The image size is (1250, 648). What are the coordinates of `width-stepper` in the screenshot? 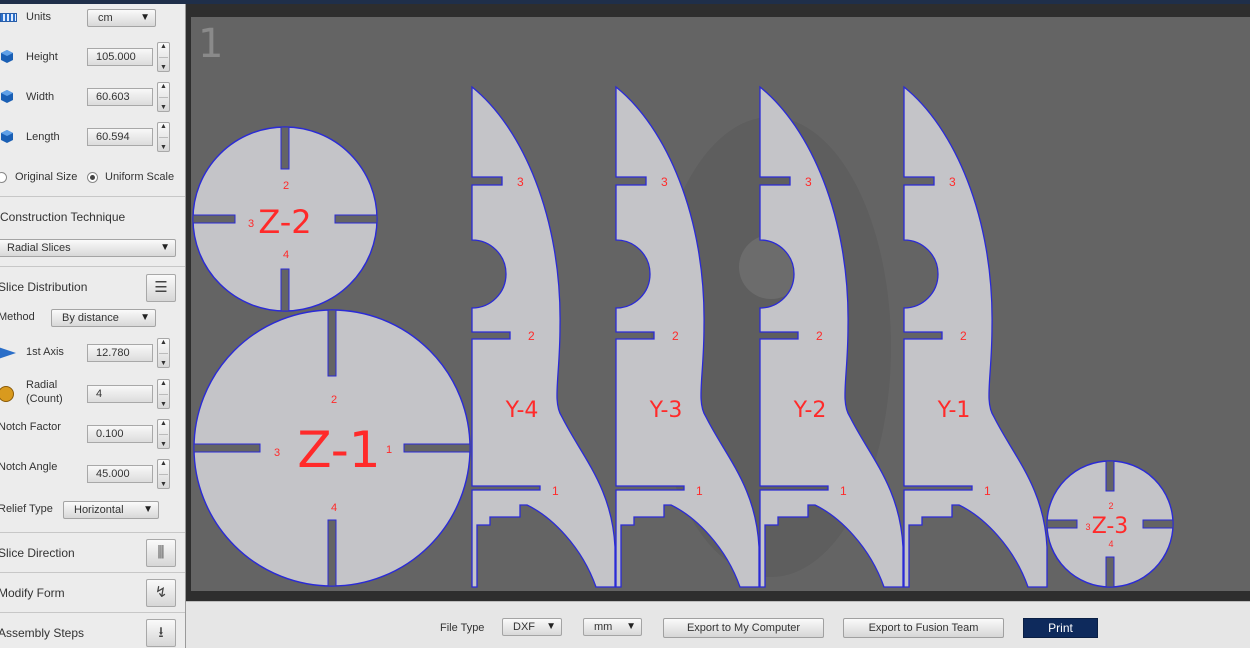 It's located at (163, 97).